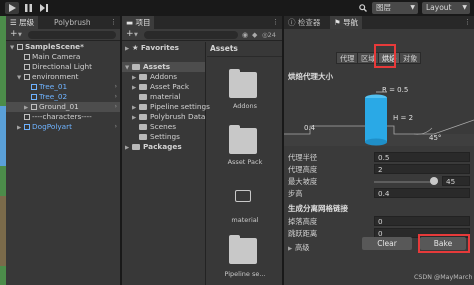 The height and width of the screenshot is (285, 474). Describe the element at coordinates (384, 157) in the screenshot. I see `agent-radius-value: 0.5` at that location.